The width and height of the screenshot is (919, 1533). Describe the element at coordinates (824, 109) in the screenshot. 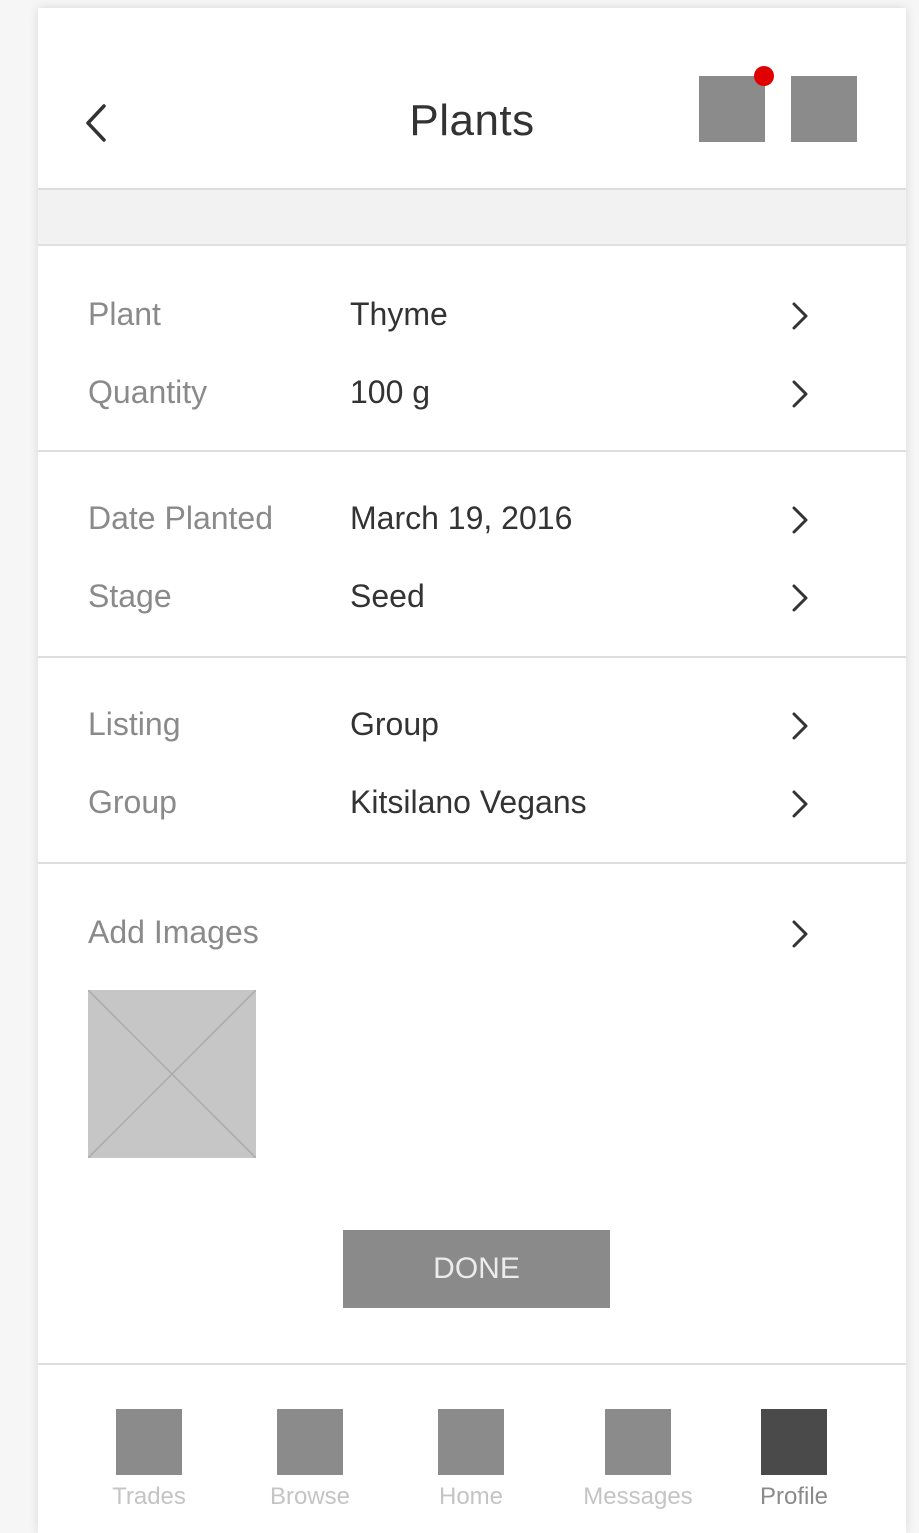

I see `menu-button` at that location.